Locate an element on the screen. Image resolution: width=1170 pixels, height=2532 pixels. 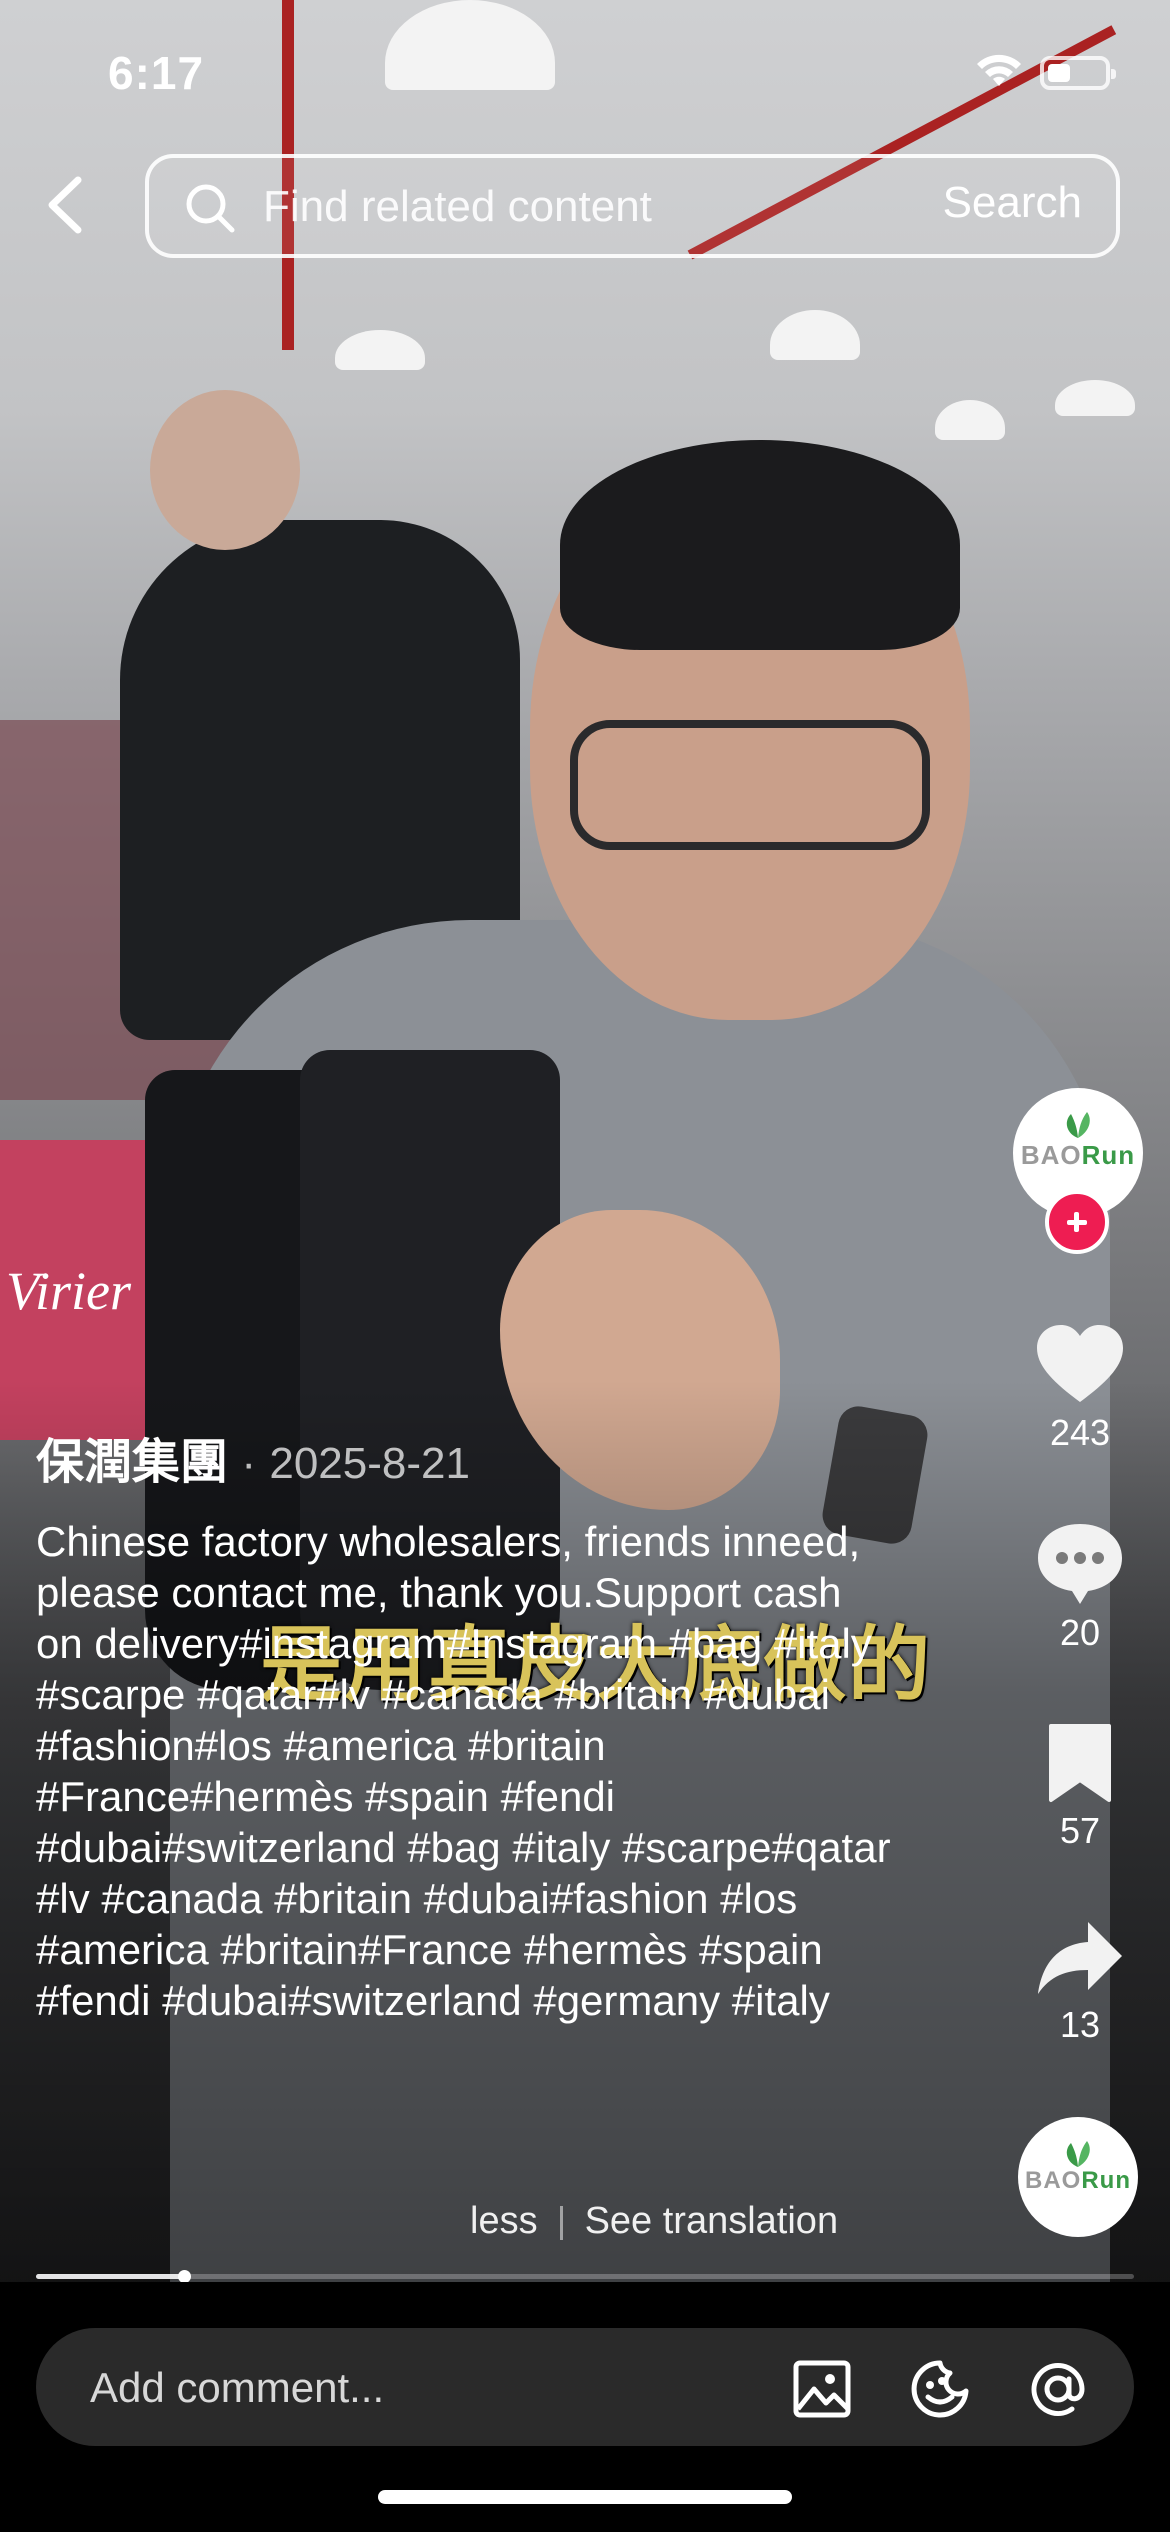
search-bar: Search is located at coordinates (632, 206).